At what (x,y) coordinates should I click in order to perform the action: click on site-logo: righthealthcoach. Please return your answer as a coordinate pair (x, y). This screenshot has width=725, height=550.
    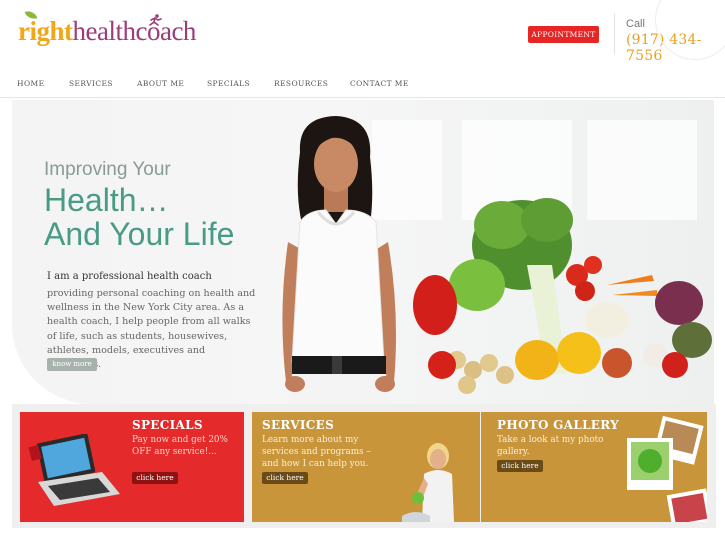
    Looking at the image, I should click on (107, 28).